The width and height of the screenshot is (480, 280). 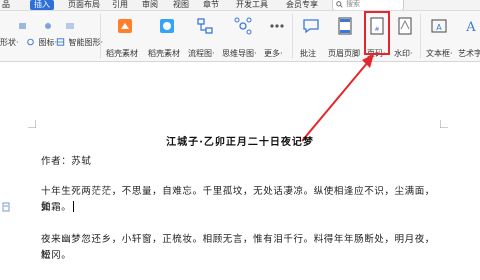 What do you see at coordinates (74, 206) in the screenshot?
I see `text-cursor` at bounding box center [74, 206].